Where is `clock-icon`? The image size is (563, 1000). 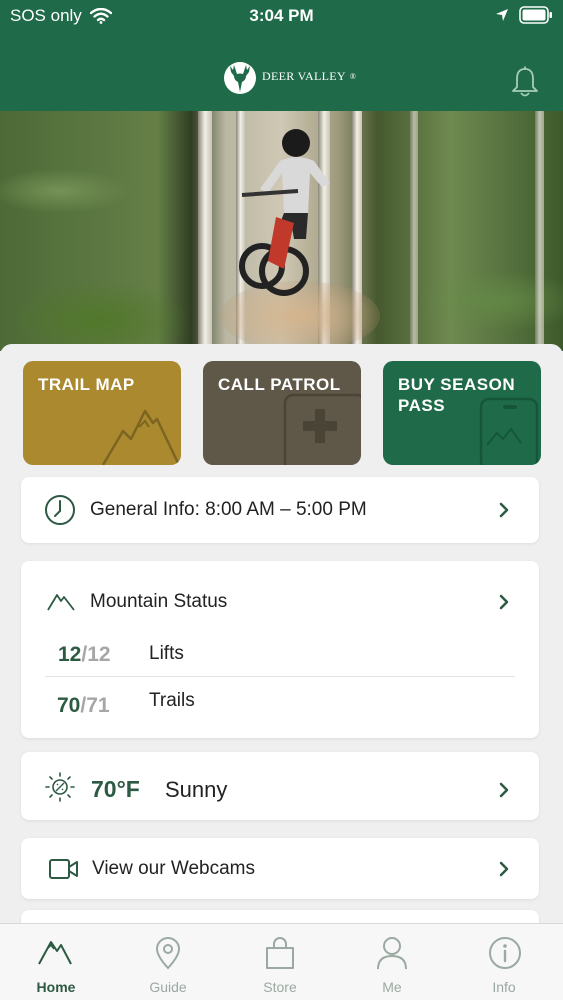 clock-icon is located at coordinates (60, 510).